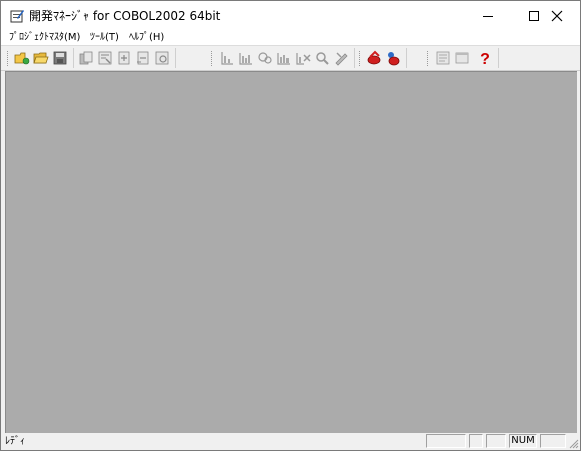  What do you see at coordinates (124, 58) in the screenshot?
I see `add-file-icon` at bounding box center [124, 58].